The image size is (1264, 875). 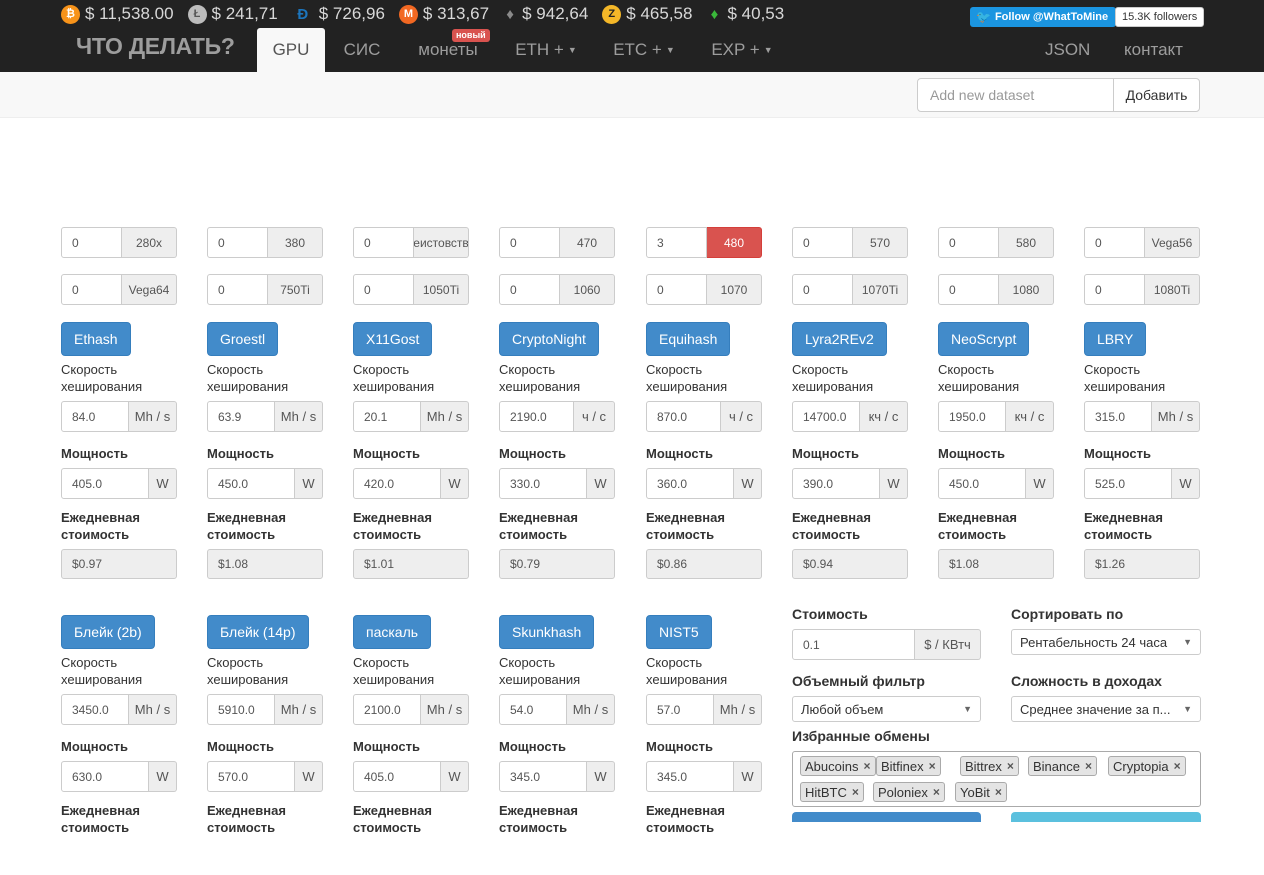 What do you see at coordinates (291, 50) in the screenshot?
I see `nav-gpu: GPU` at bounding box center [291, 50].